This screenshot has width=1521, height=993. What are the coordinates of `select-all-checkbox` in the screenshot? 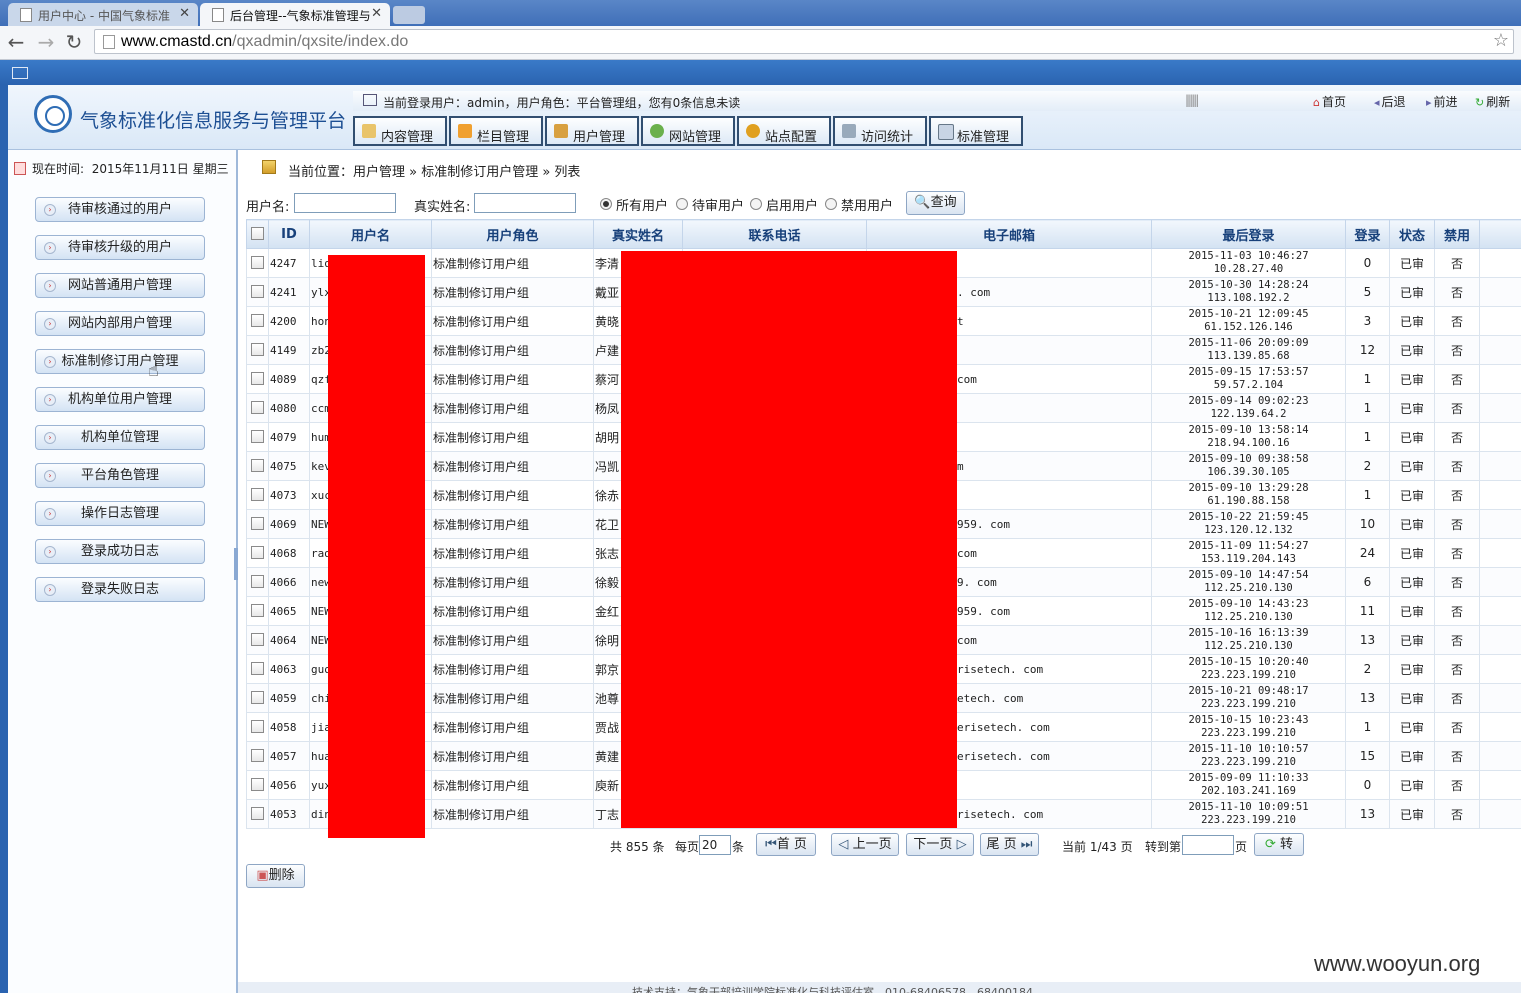 It's located at (257, 233).